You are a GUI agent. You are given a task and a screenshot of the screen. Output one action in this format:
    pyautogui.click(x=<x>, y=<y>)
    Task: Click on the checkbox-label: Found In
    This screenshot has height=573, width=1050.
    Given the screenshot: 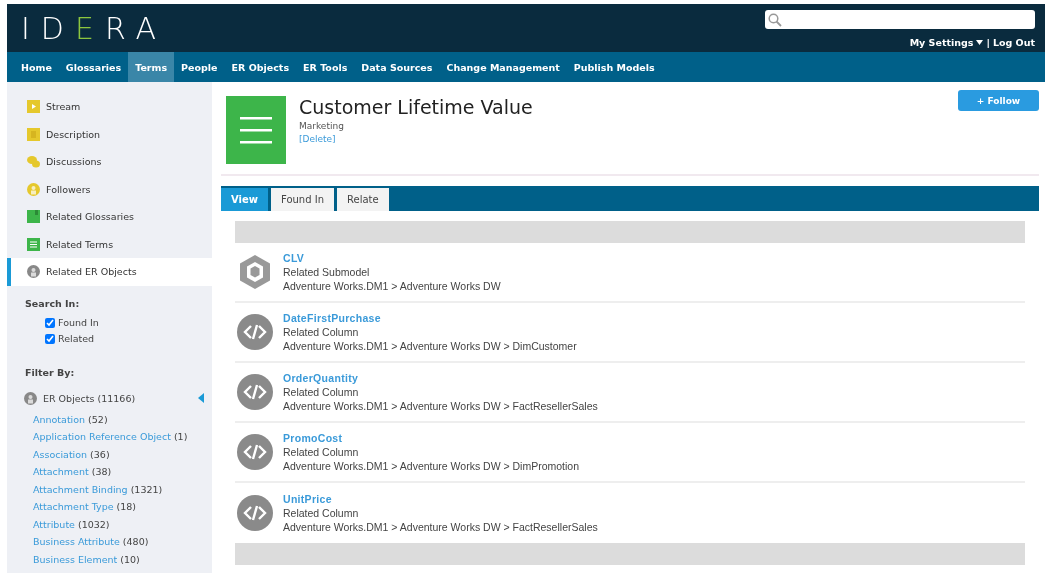 What is the action you would take?
    pyautogui.click(x=78, y=322)
    